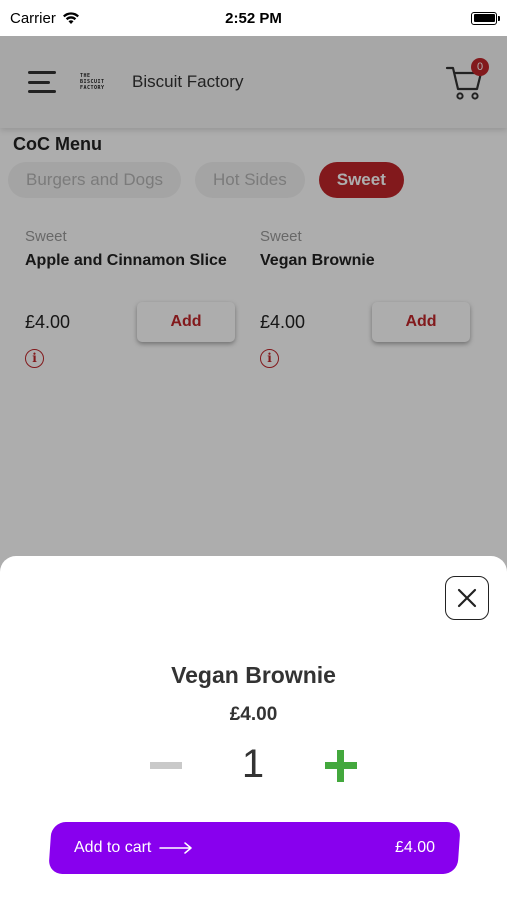 The image size is (507, 900). What do you see at coordinates (166, 765) in the screenshot?
I see `decrease-quantity-button` at bounding box center [166, 765].